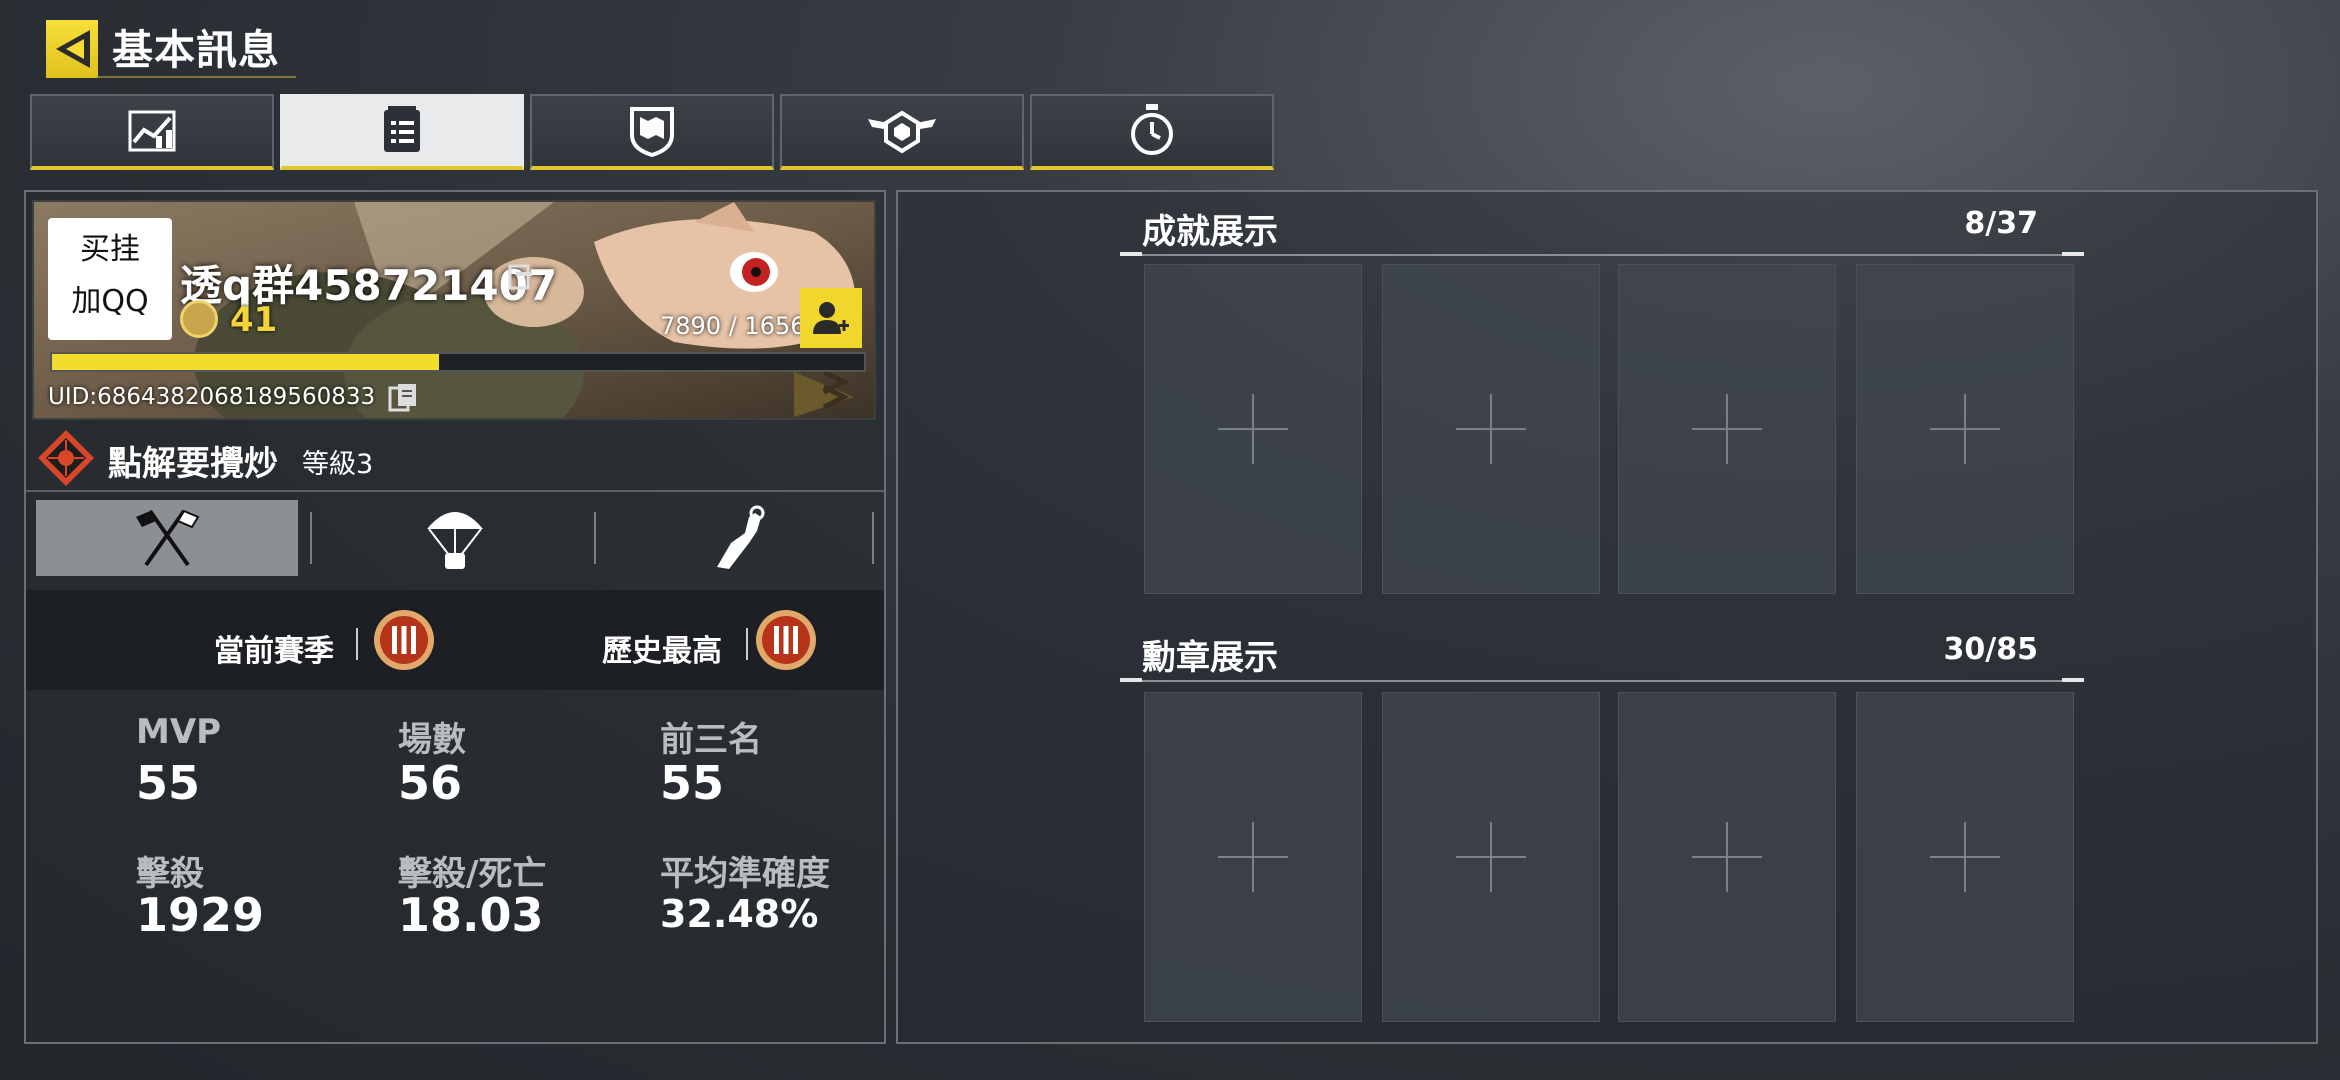  I want to click on back-arrow-icon, so click(73, 49).